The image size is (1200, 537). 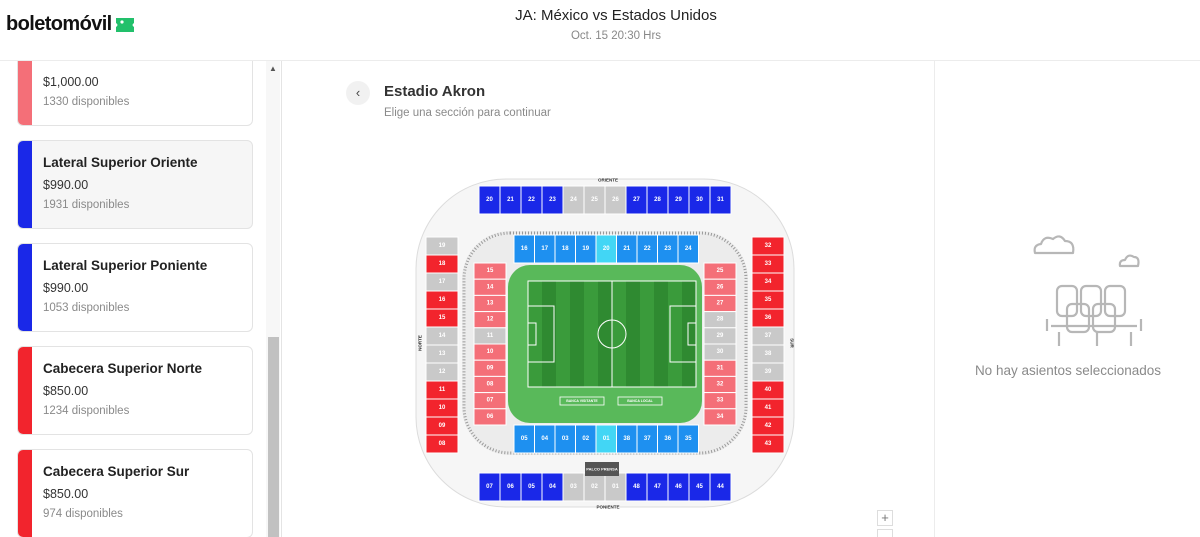 I want to click on section-label: 35, so click(x=768, y=300).